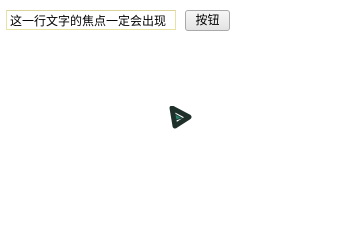 The width and height of the screenshot is (363, 240). Describe the element at coordinates (91, 20) in the screenshot. I see `text-input` at that location.